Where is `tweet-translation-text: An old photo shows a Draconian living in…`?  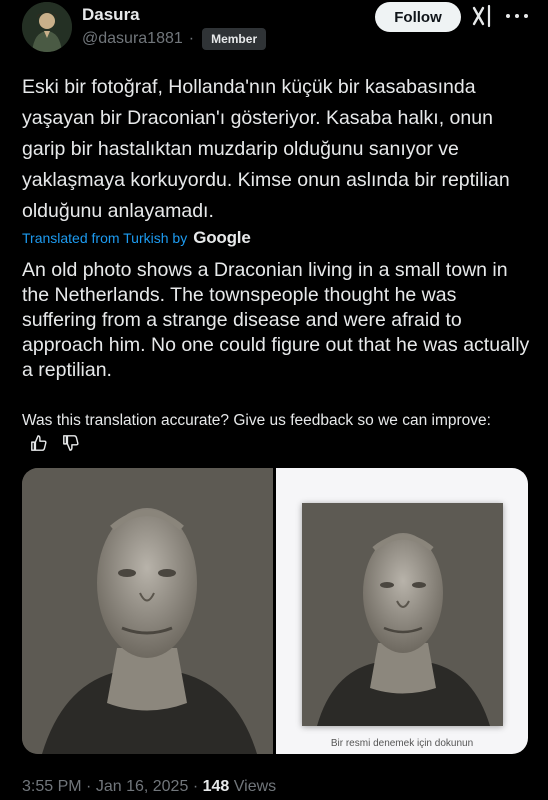
tweet-translation-text: An old photo shows a Draconian living in… is located at coordinates (276, 320).